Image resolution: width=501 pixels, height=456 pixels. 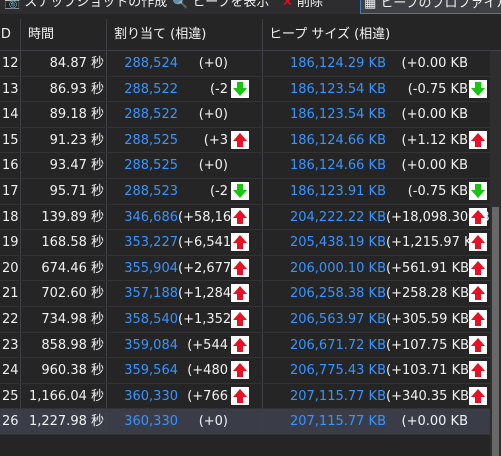 I want to click on allocations-value: 359,084, so click(x=143, y=345).